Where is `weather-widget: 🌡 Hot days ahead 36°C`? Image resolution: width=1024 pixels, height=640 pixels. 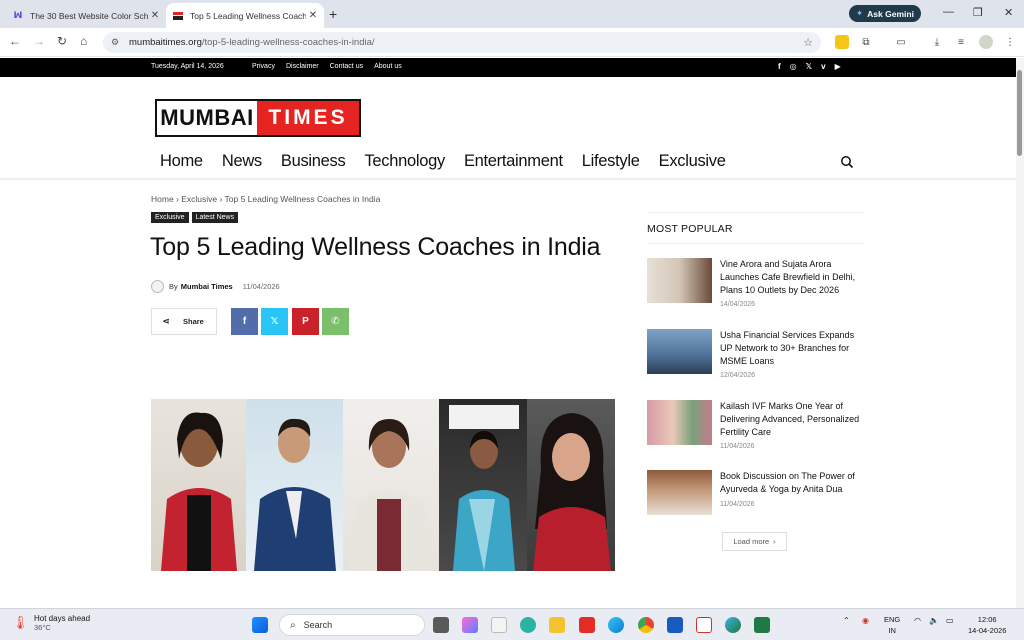 weather-widget: 🌡 Hot days ahead 36°C is located at coordinates (51, 623).